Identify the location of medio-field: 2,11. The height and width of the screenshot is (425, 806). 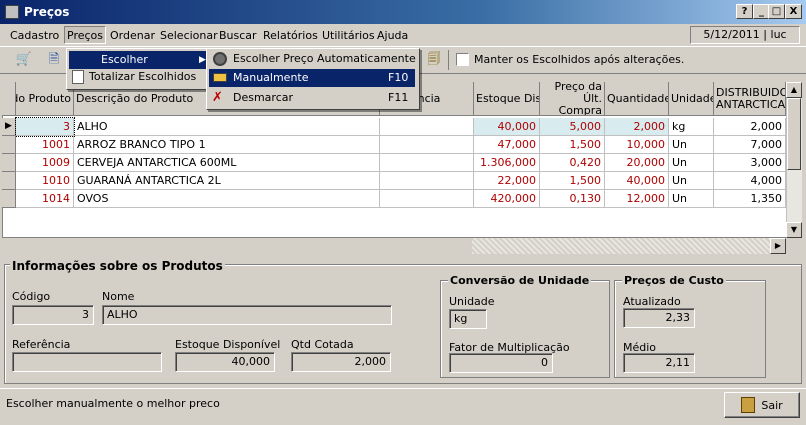
(659, 363).